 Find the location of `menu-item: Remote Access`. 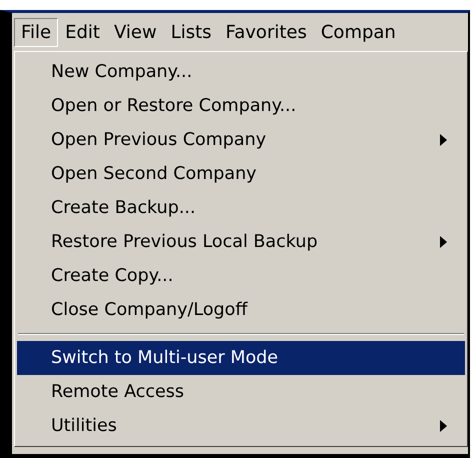

menu-item: Remote Access is located at coordinates (241, 392).